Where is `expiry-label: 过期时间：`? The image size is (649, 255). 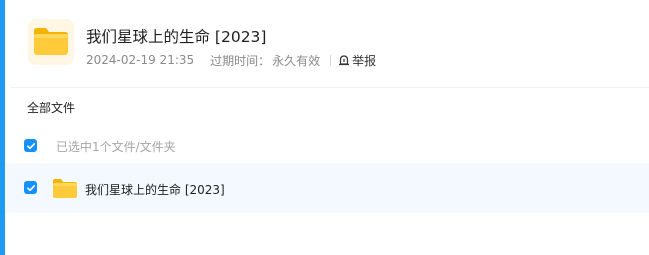 expiry-label: 过期时间： is located at coordinates (240, 60).